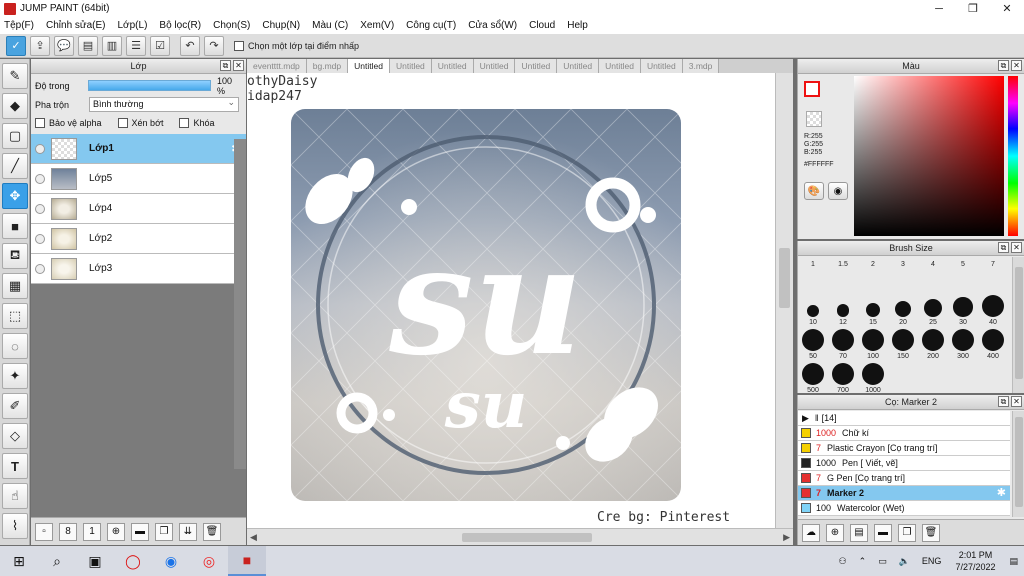 The height and width of the screenshot is (576, 1024). I want to click on people-icon: ⚇, so click(843, 561).